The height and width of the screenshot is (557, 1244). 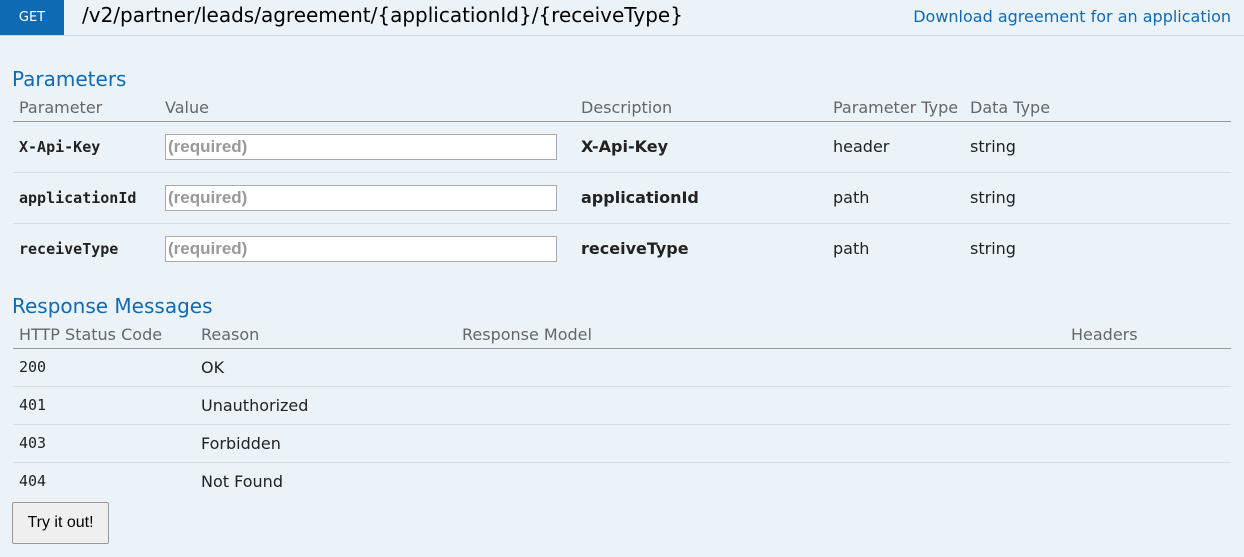 What do you see at coordinates (1072, 16) in the screenshot?
I see `operation-summary-link: Download agreement for an application` at bounding box center [1072, 16].